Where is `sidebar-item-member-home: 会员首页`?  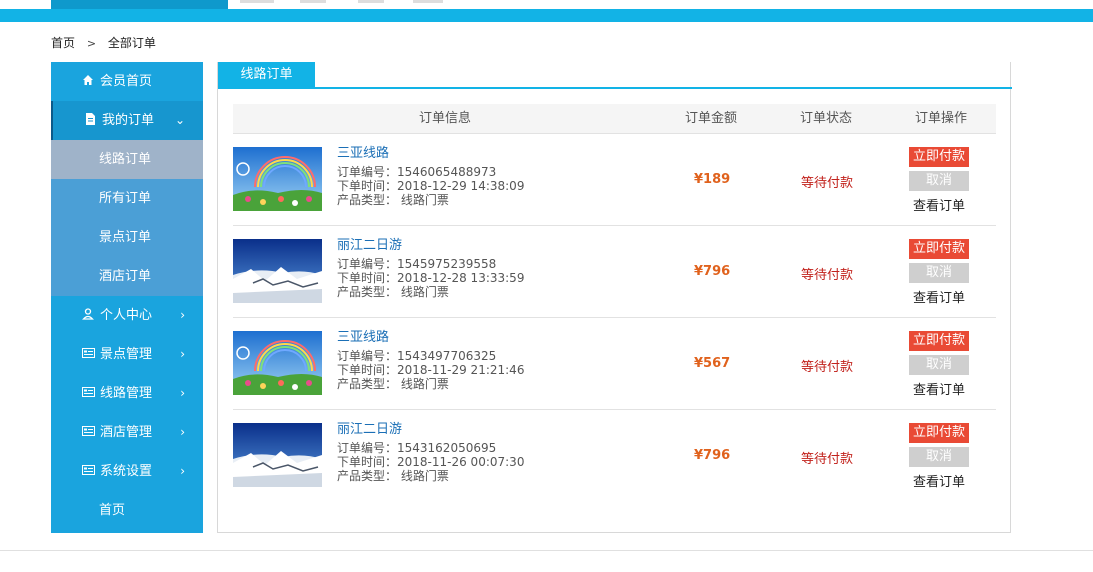 sidebar-item-member-home: 会员首页 is located at coordinates (127, 81).